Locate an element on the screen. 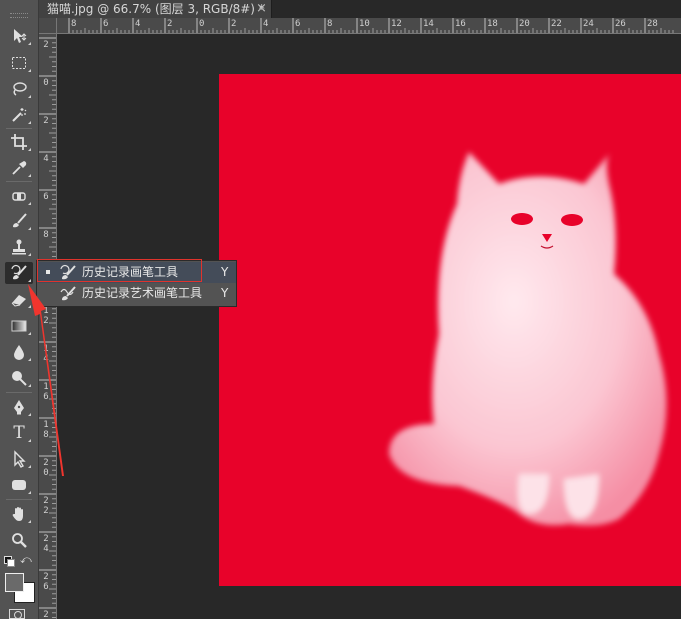 The height and width of the screenshot is (619, 681). document-tab: 猫喵.jpg @ 66.7% (图层 3, RGB/8#) * × is located at coordinates (155, 9).